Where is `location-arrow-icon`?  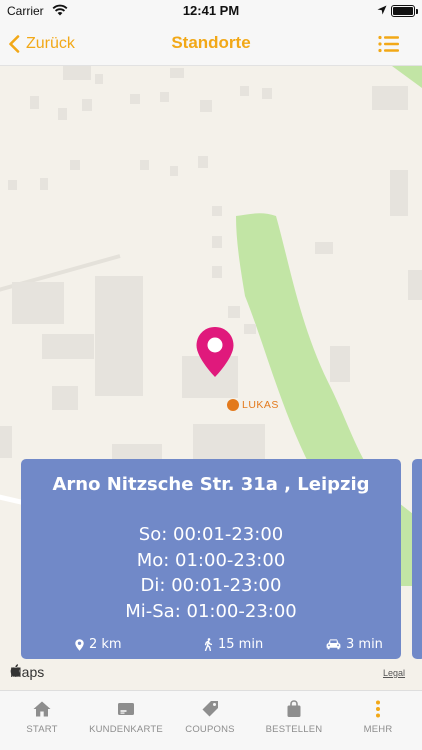 location-arrow-icon is located at coordinates (382, 10).